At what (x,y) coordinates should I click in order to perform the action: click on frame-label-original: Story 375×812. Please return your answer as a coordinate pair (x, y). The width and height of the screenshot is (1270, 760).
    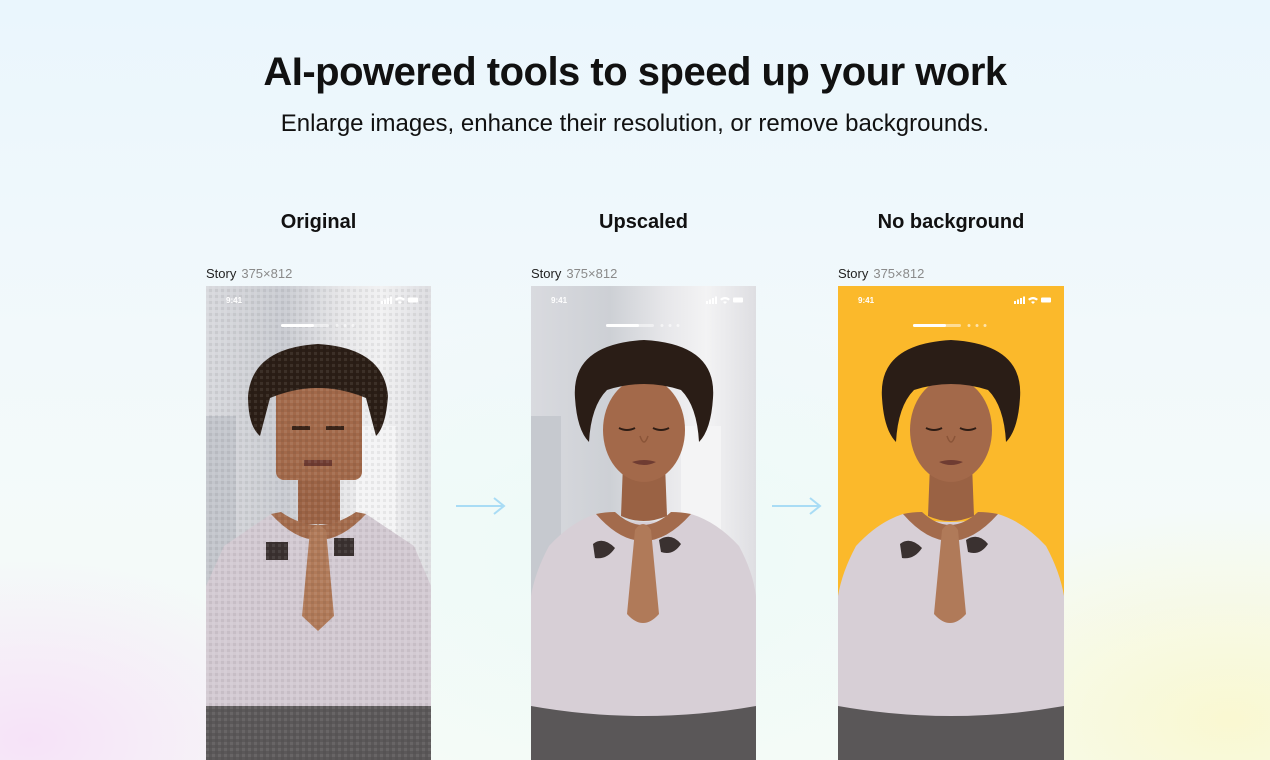
    Looking at the image, I should click on (249, 273).